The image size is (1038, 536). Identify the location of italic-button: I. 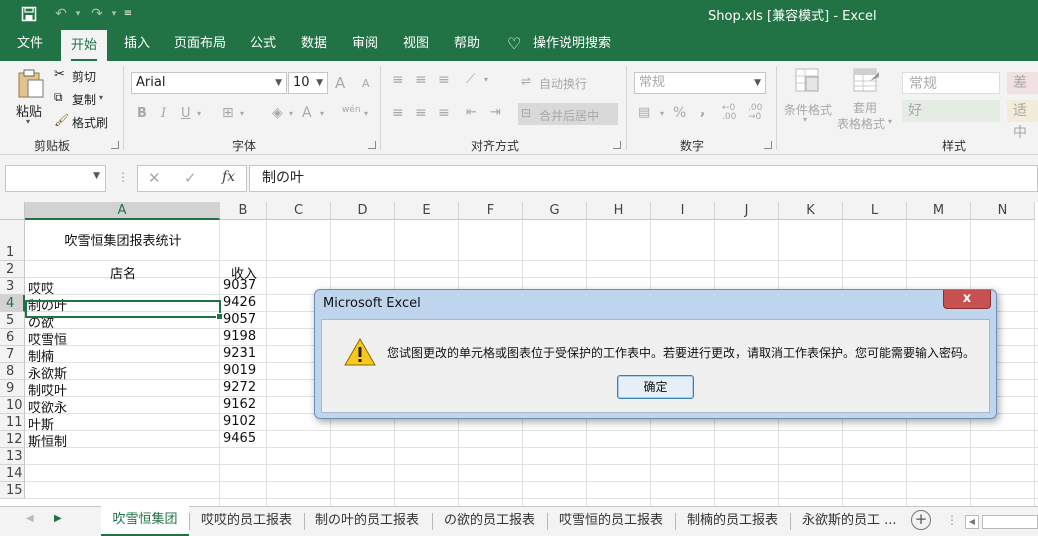
(163, 113).